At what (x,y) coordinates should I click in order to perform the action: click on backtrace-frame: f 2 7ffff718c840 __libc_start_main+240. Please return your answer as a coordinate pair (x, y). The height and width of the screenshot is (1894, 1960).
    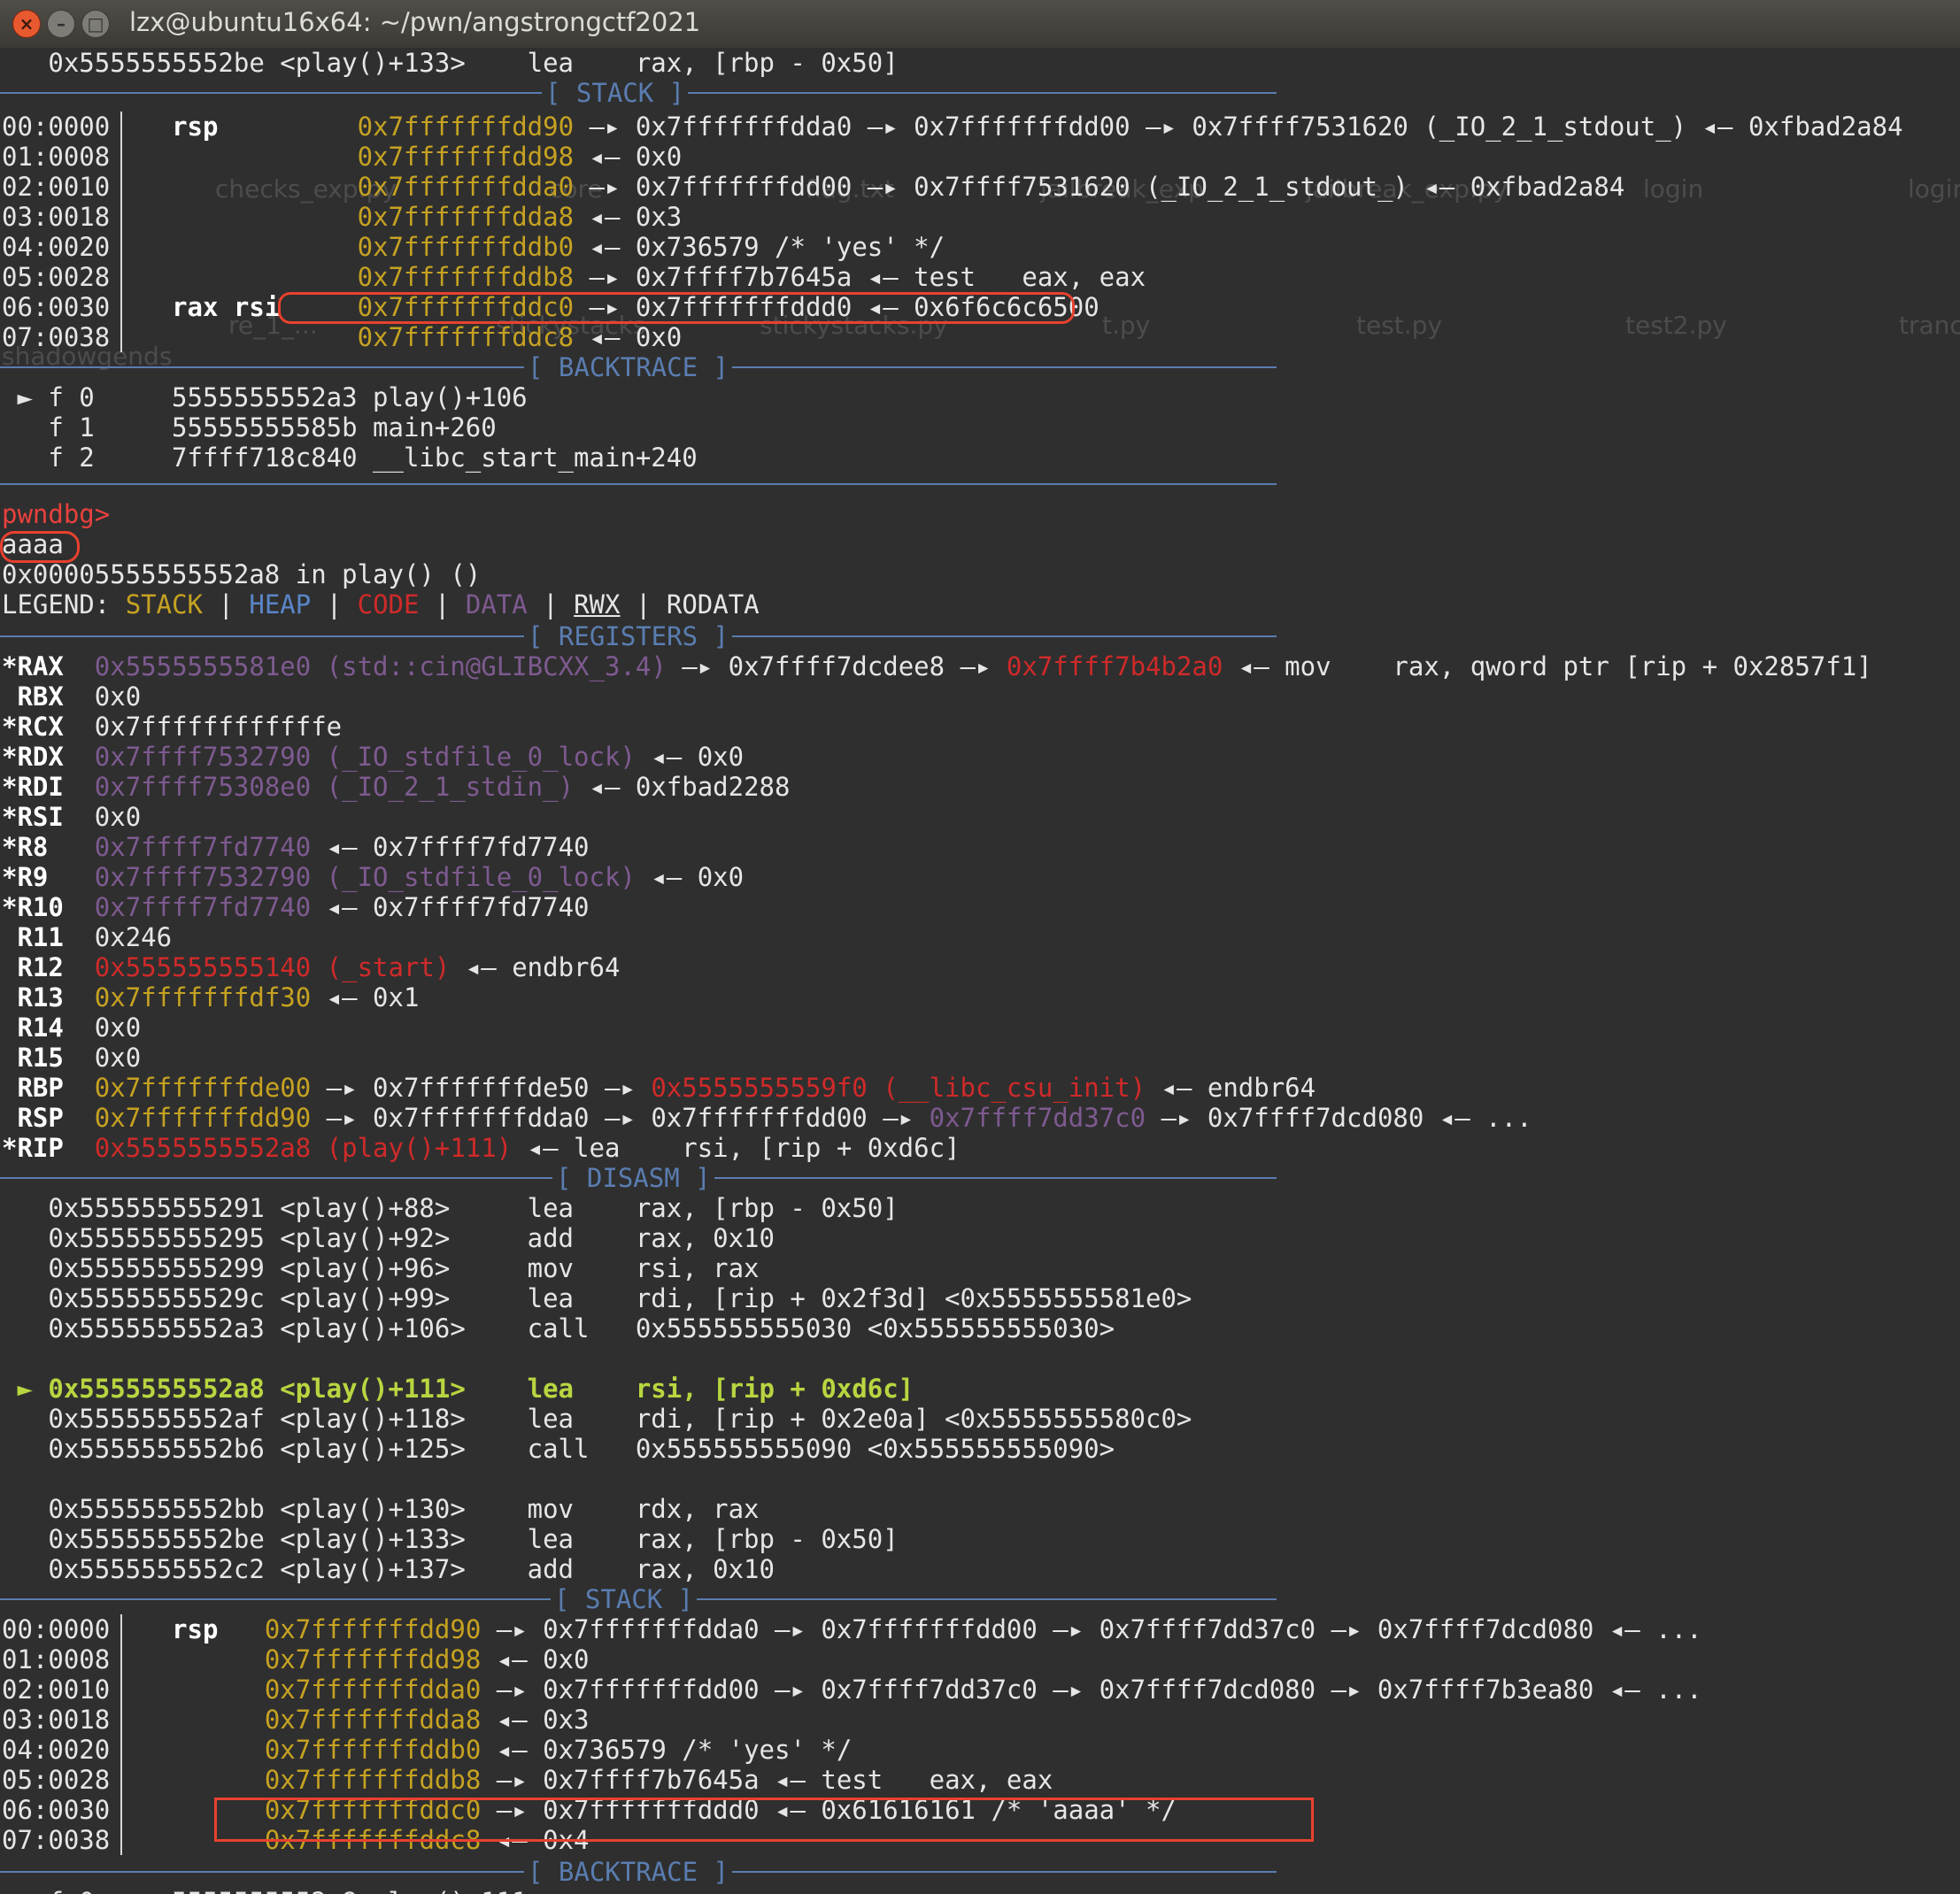
    Looking at the image, I should click on (350, 458).